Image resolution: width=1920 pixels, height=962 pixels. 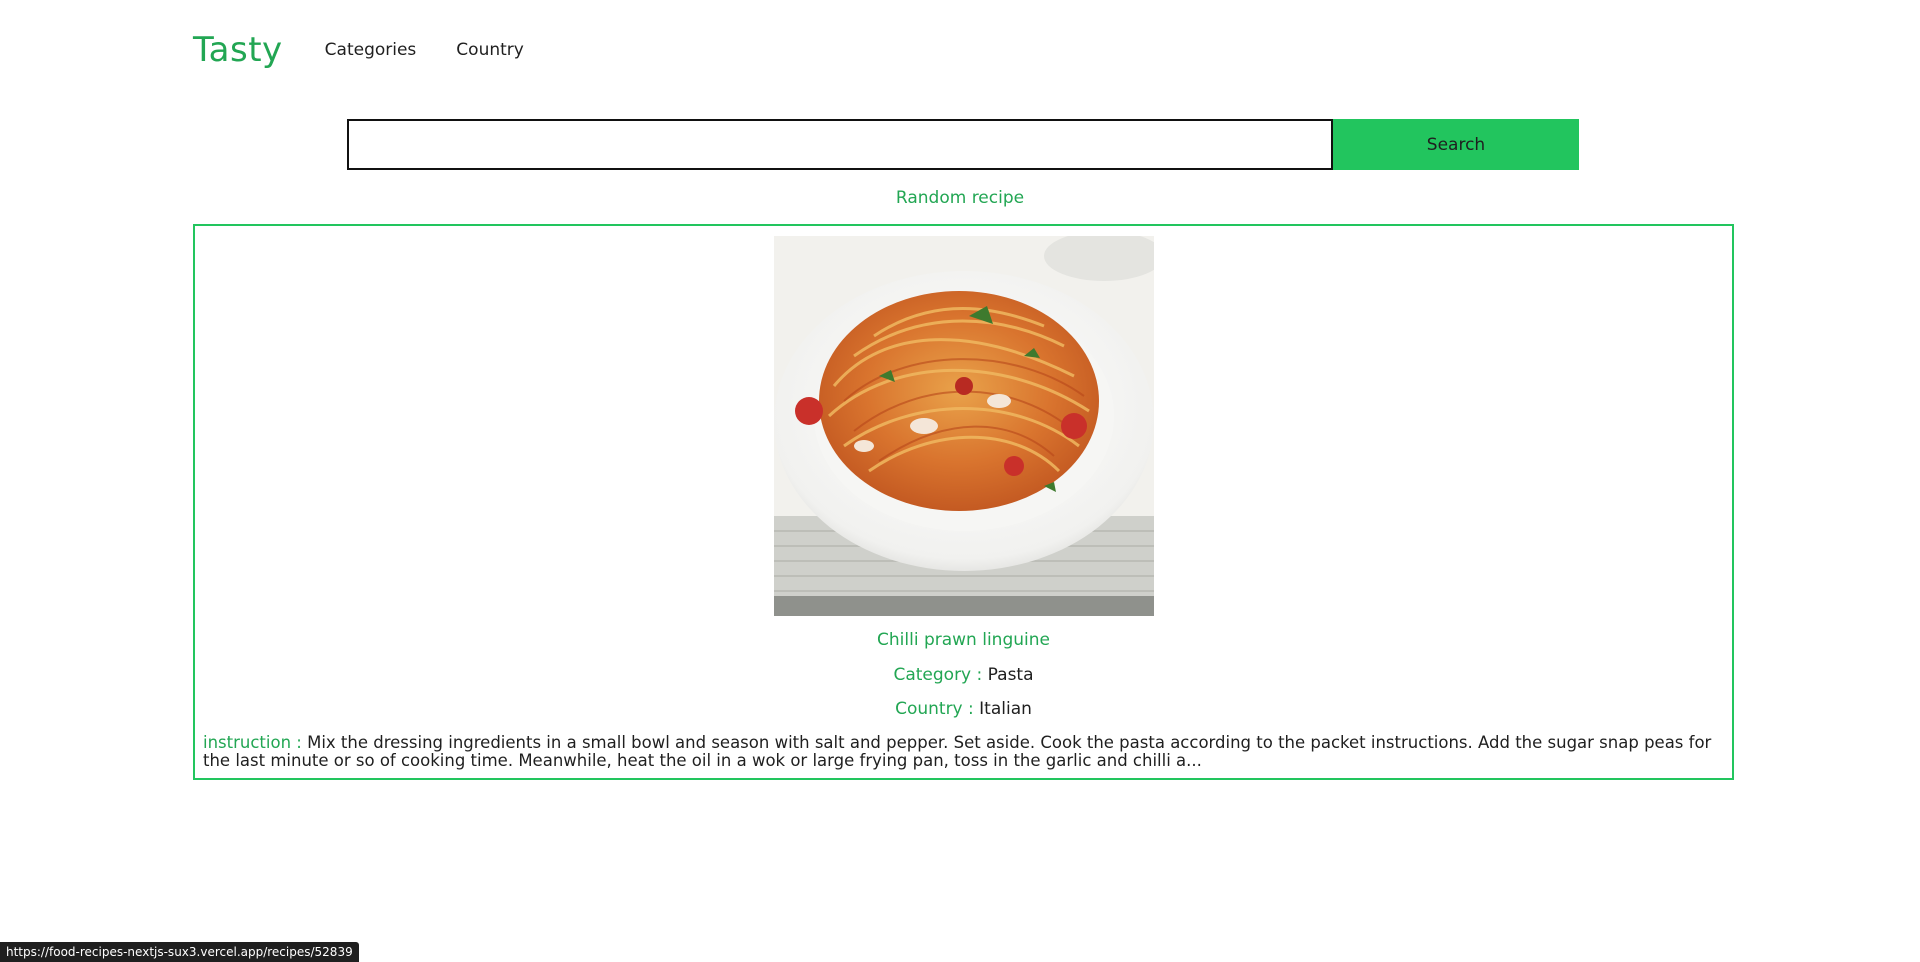 I want to click on category-label: Category :, so click(x=938, y=675).